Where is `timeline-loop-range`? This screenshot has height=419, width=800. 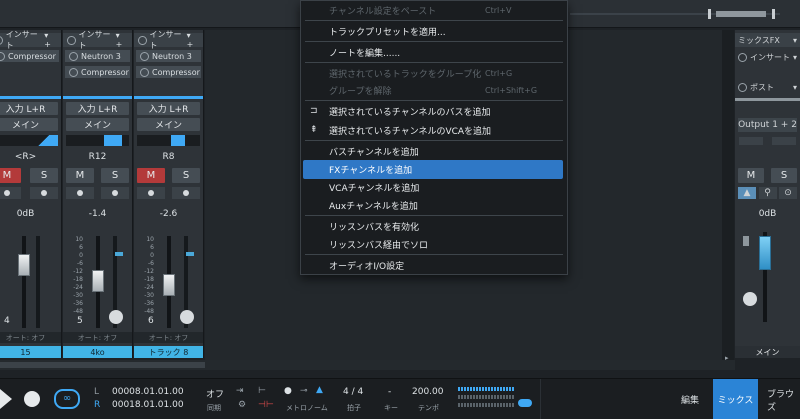 timeline-loop-range is located at coordinates (741, 14).